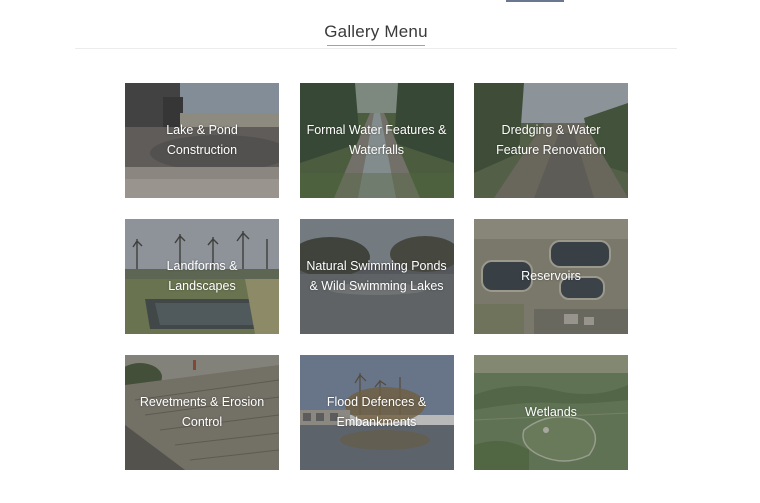  I want to click on tile-label: Revetments & Erosion Control, so click(202, 412).